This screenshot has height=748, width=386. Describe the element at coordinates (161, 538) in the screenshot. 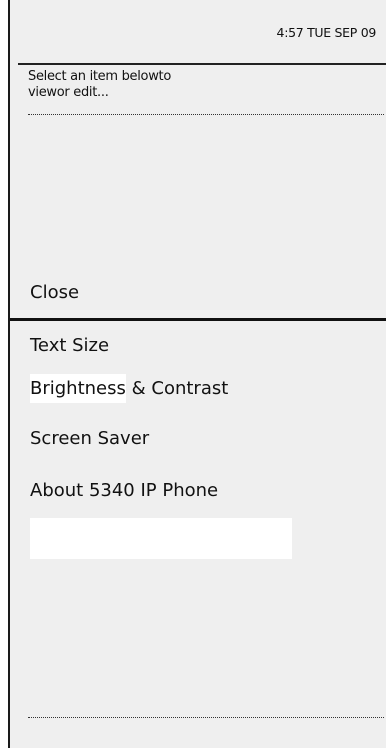

I see `empty-menu-slot` at that location.